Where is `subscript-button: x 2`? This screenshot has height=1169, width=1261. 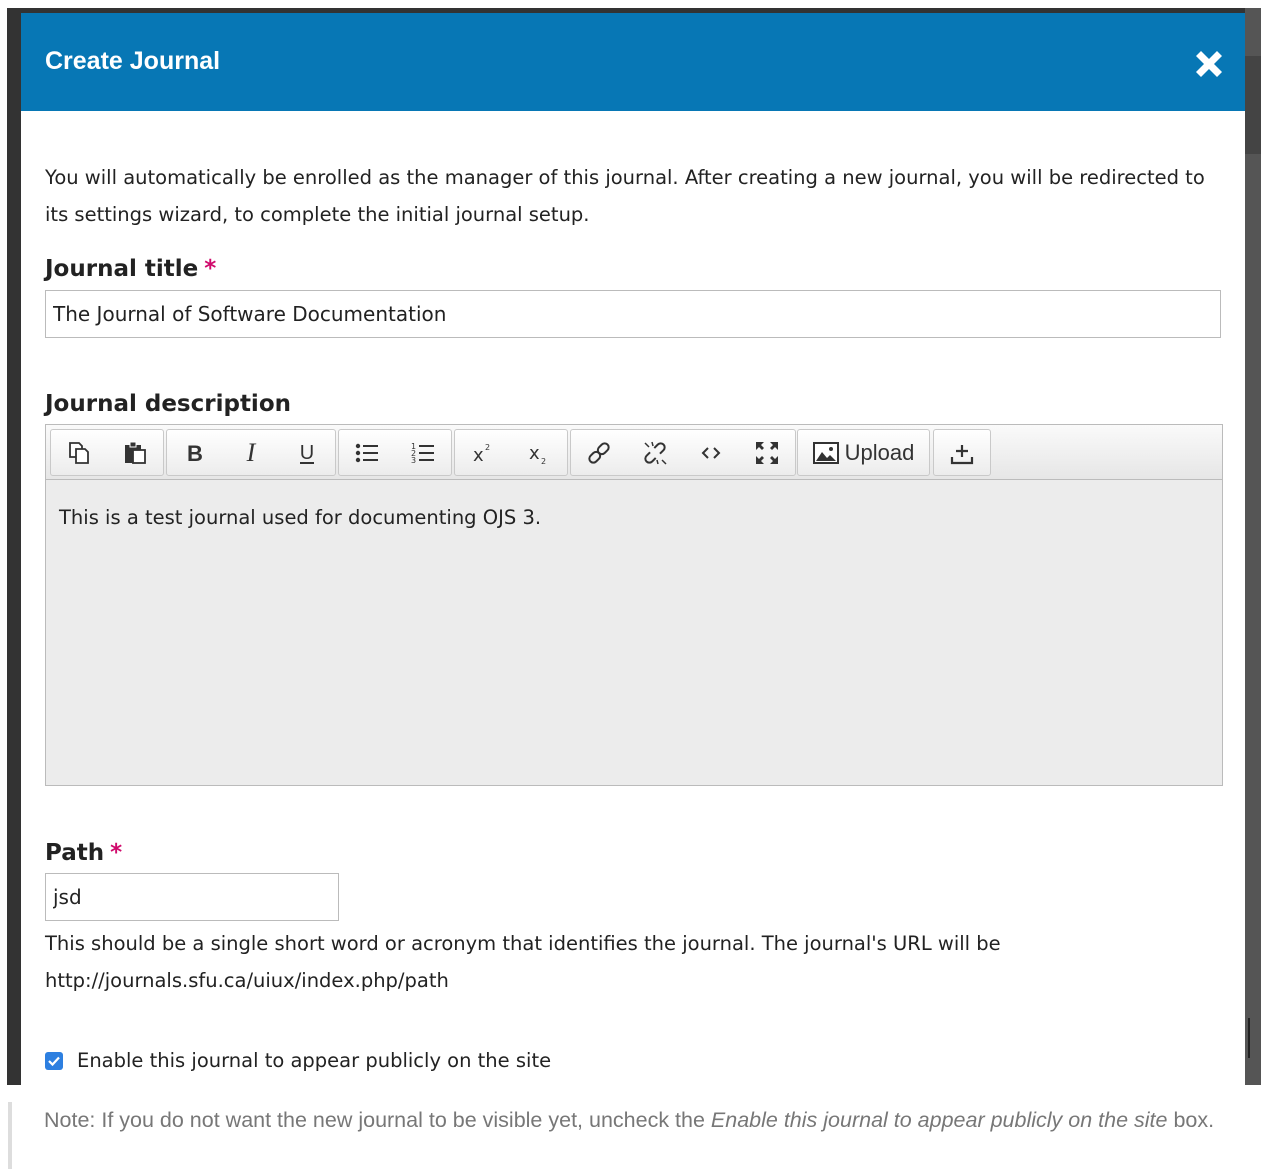 subscript-button: x 2 is located at coordinates (539, 452).